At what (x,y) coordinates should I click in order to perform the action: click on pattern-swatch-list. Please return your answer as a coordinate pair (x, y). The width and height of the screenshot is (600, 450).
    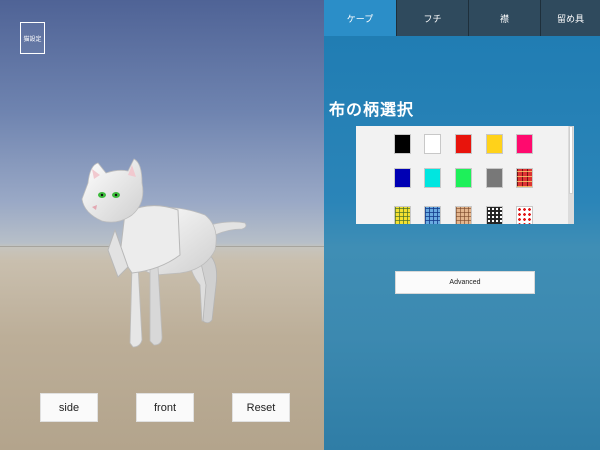
    Looking at the image, I should click on (463, 175).